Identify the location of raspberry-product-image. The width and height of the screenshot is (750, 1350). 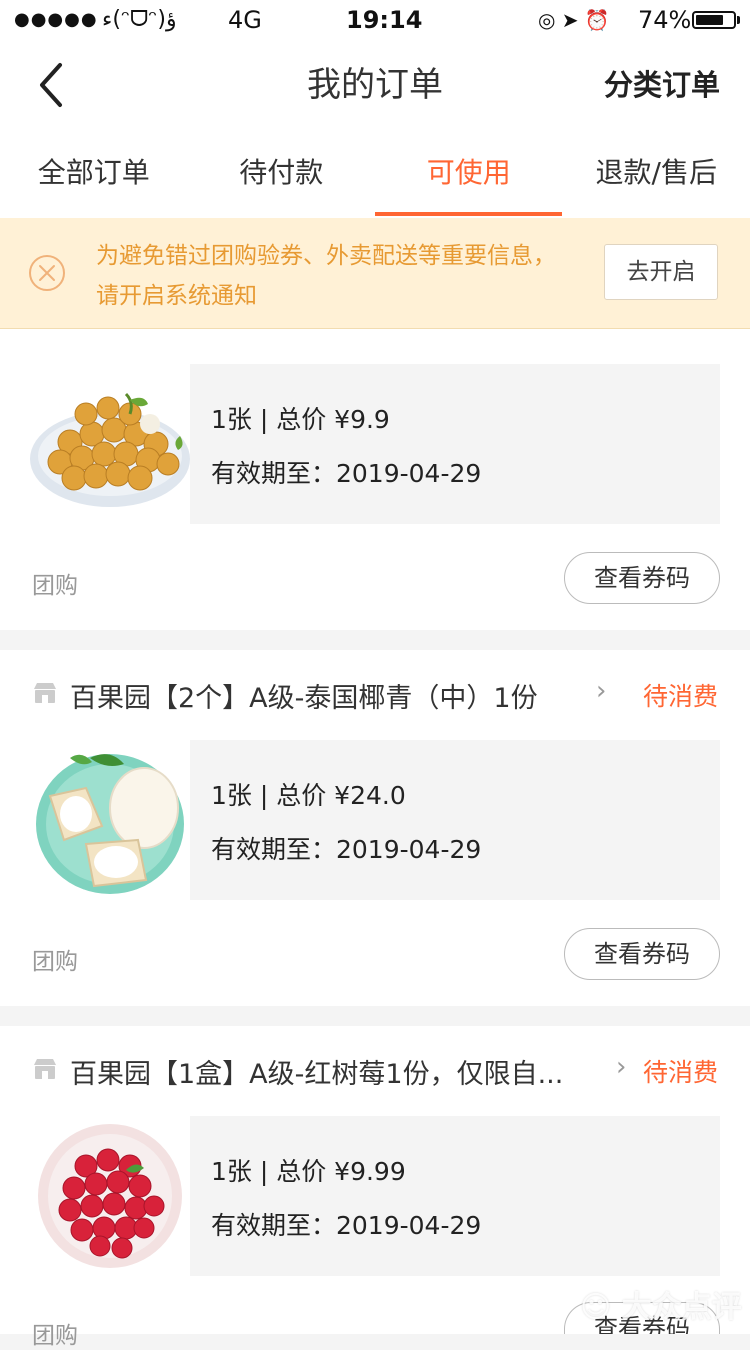
(110, 1196).